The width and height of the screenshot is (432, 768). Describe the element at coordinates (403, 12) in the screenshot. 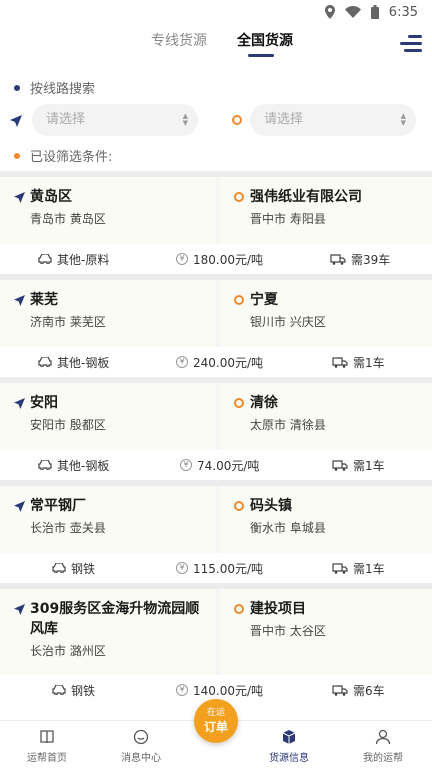

I see `status-time: 6:35` at that location.